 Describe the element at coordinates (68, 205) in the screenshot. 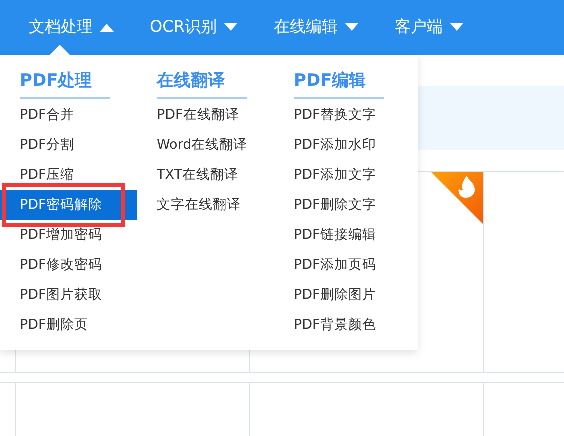

I see `menu-item: PDF密码解除` at that location.